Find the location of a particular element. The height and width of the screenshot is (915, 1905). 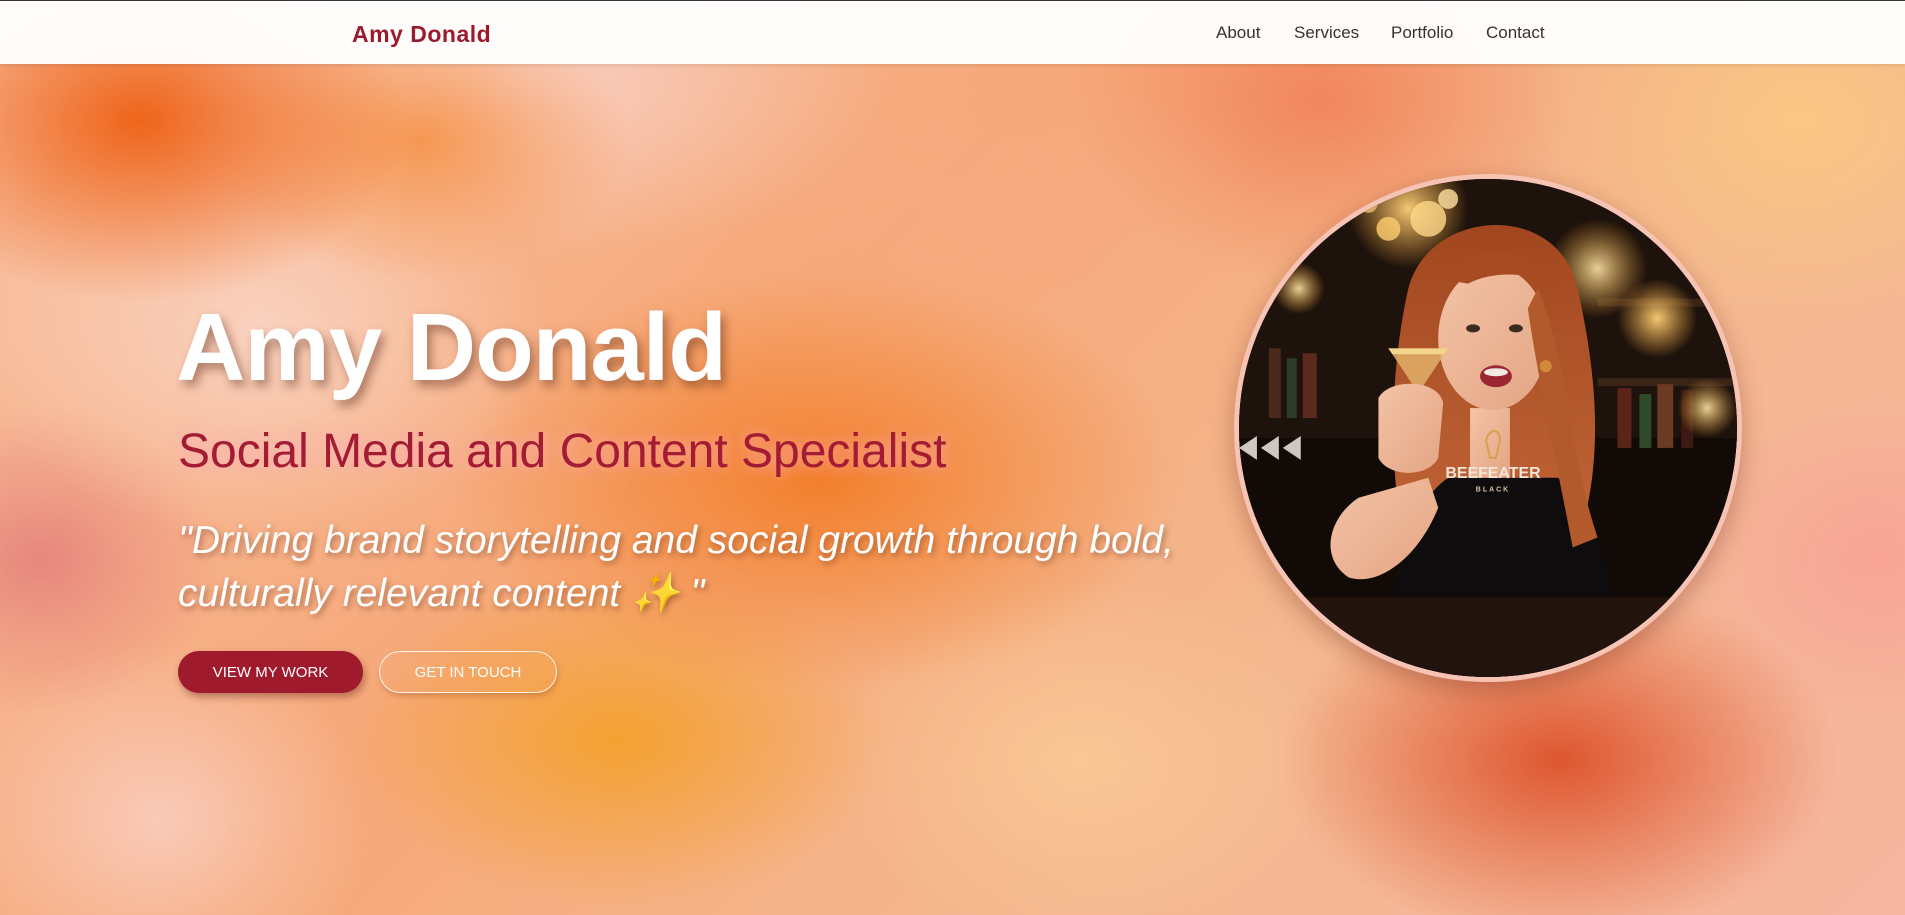

shirt-logo-subtext: BLACK is located at coordinates (1493, 490).